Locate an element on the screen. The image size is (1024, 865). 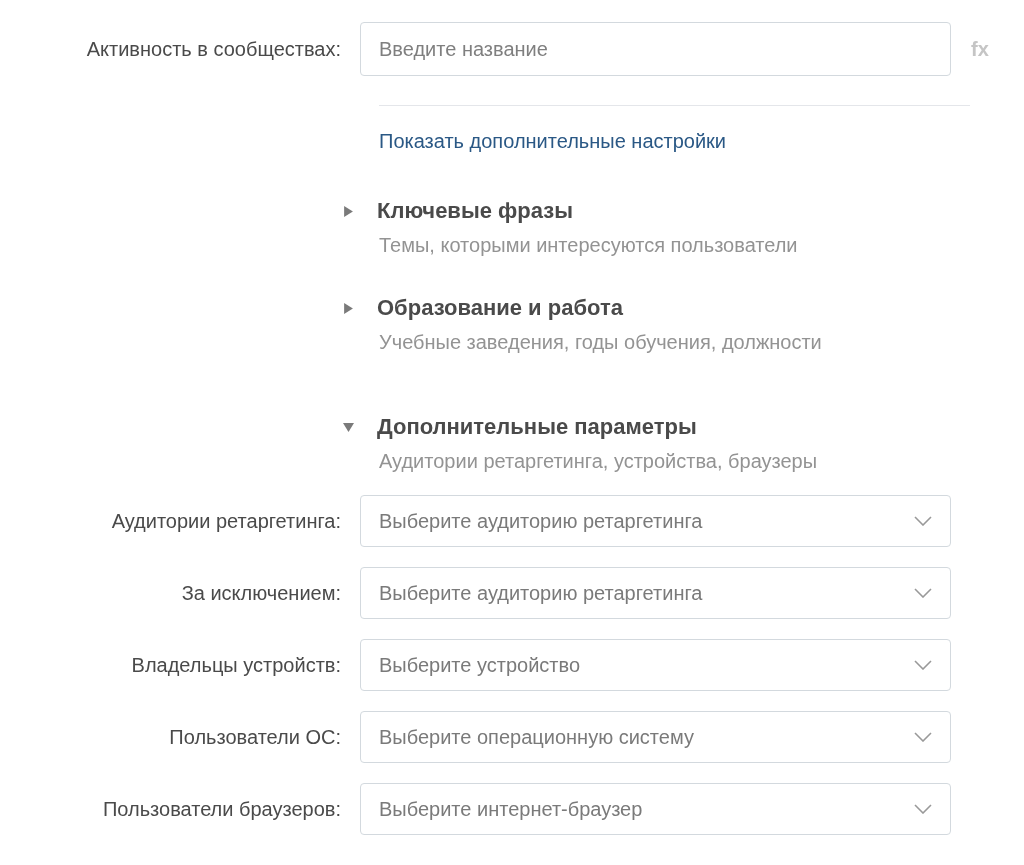
show-more-settings-link: Показать дополнительные настройки is located at coordinates (553, 141).